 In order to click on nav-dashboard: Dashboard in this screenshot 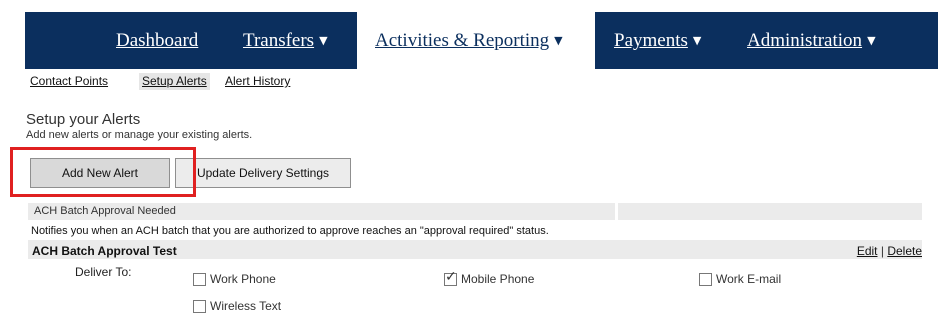, I will do `click(157, 41)`.